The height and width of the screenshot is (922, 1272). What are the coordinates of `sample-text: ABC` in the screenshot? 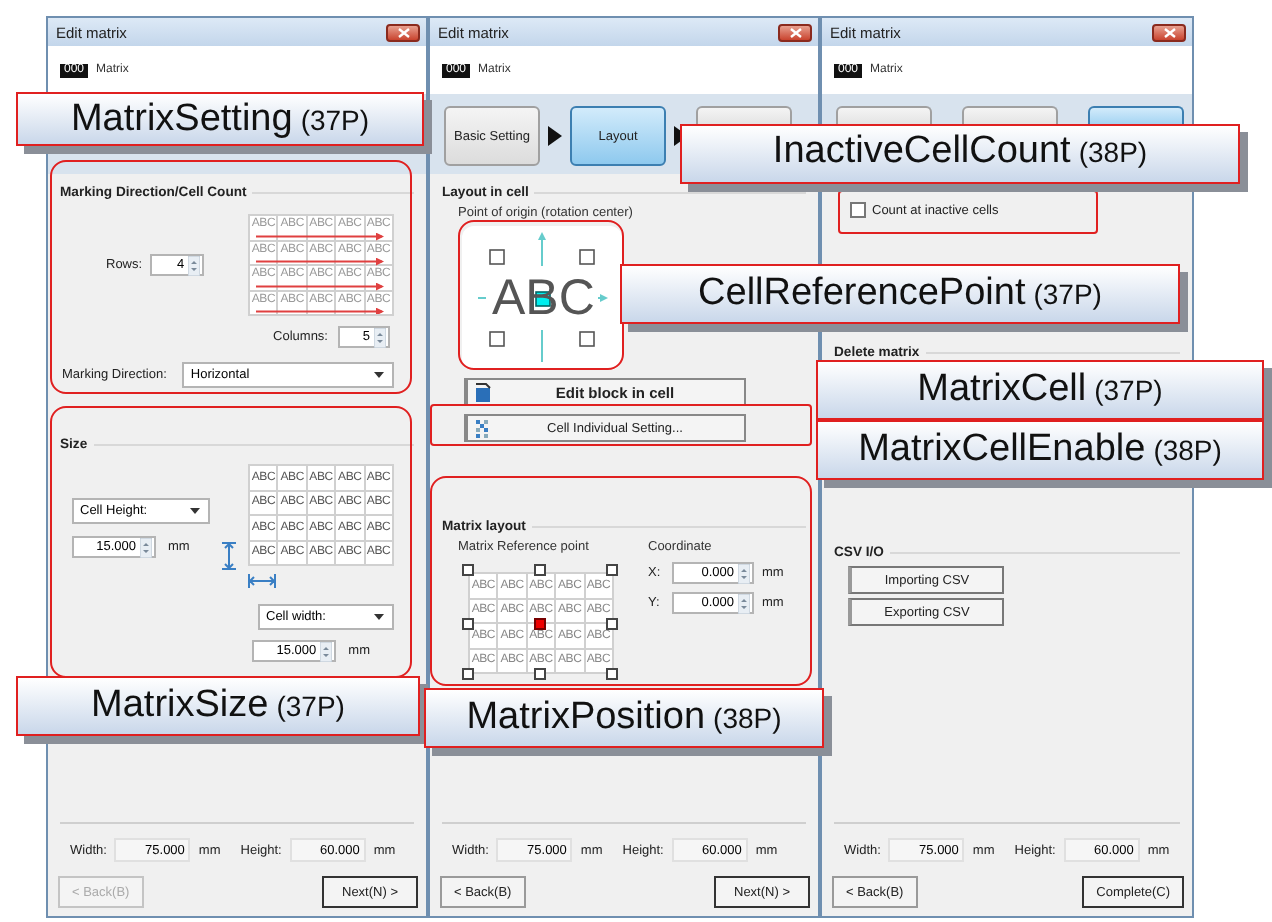 It's located at (543, 298).